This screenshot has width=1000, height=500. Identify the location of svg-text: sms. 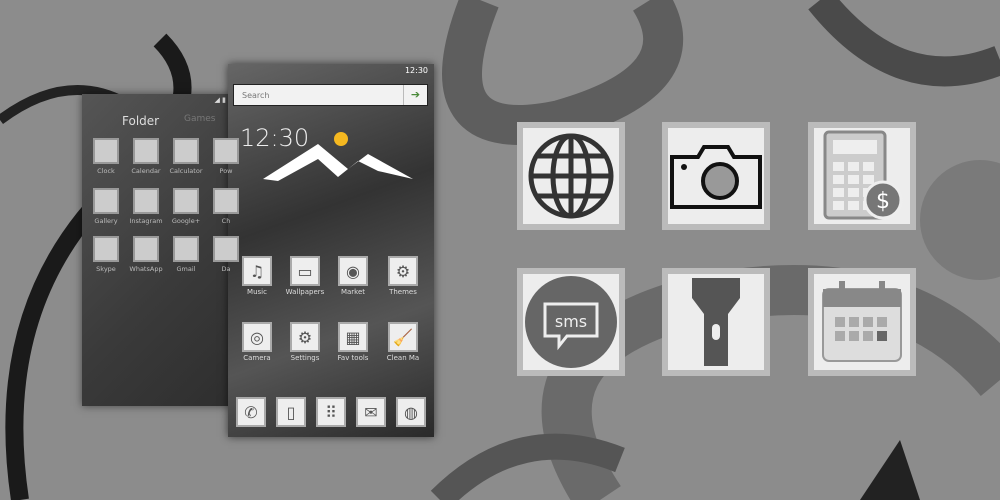
(571, 321).